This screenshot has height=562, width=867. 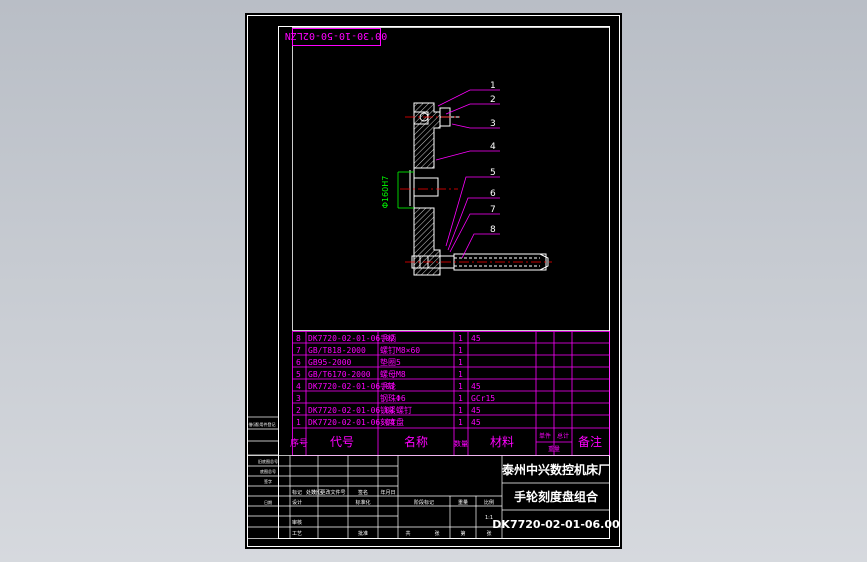 What do you see at coordinates (298, 350) in the screenshot?
I see `bom-cell-no: 7` at bounding box center [298, 350].